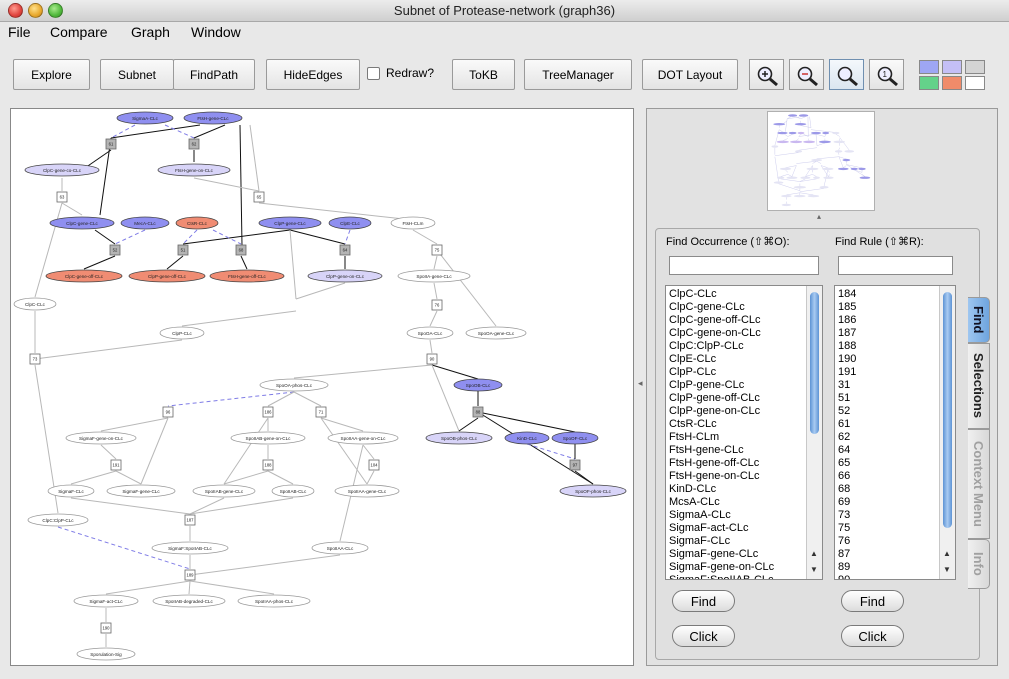 Image resolution: width=1009 pixels, height=679 pixels. What do you see at coordinates (575, 438) in the screenshot?
I see `graph-node: SpoOF-CLc` at bounding box center [575, 438].